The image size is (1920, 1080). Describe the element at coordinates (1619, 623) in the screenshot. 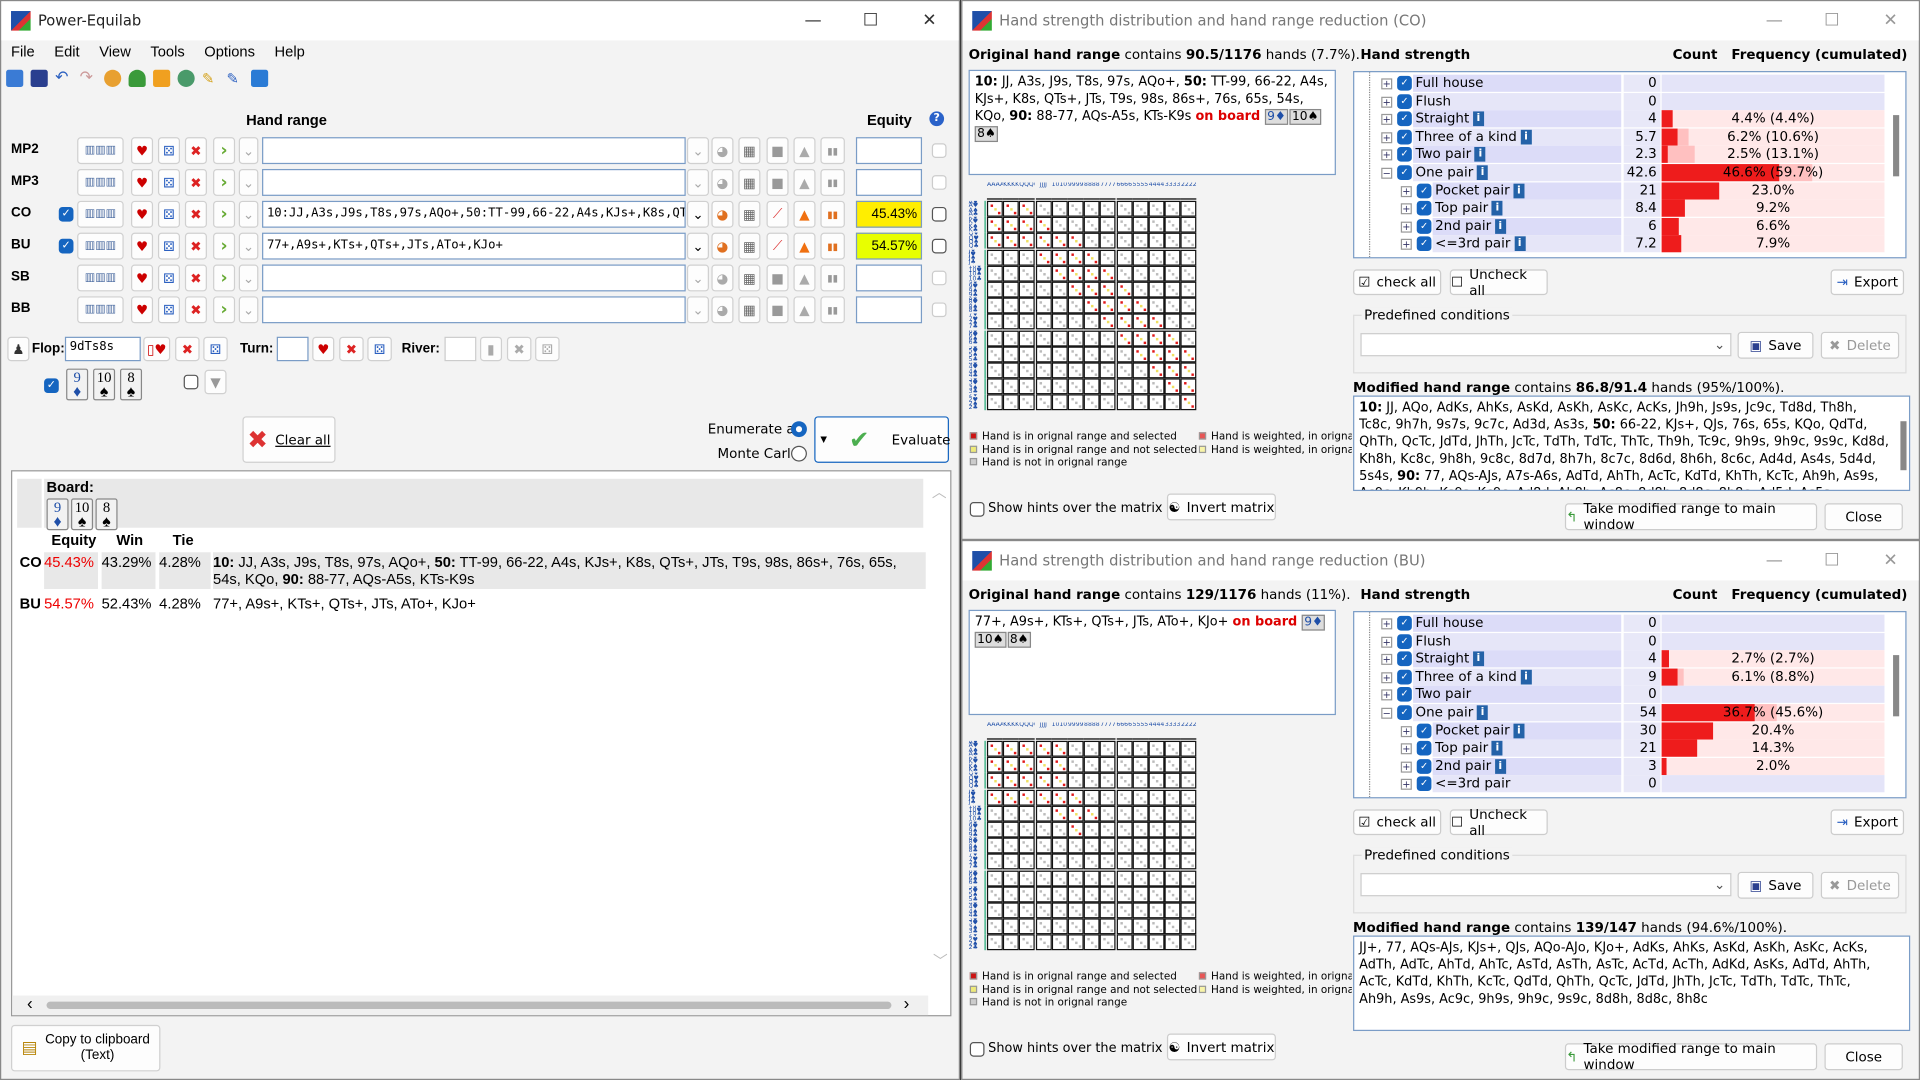

I see `hand-strength-row: + ✓ Full house 0` at that location.